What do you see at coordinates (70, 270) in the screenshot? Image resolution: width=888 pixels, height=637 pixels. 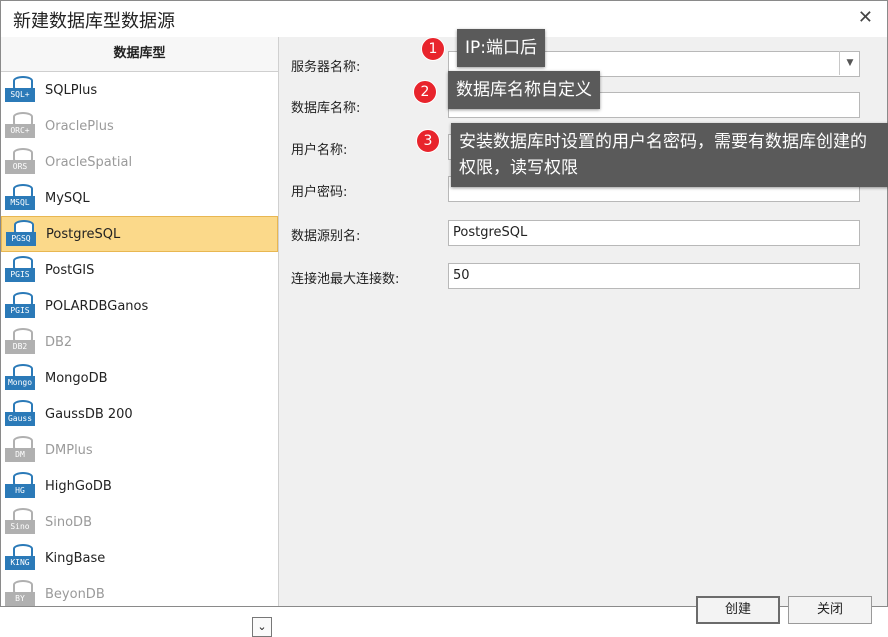 I see `database-type-label: PostGIS` at bounding box center [70, 270].